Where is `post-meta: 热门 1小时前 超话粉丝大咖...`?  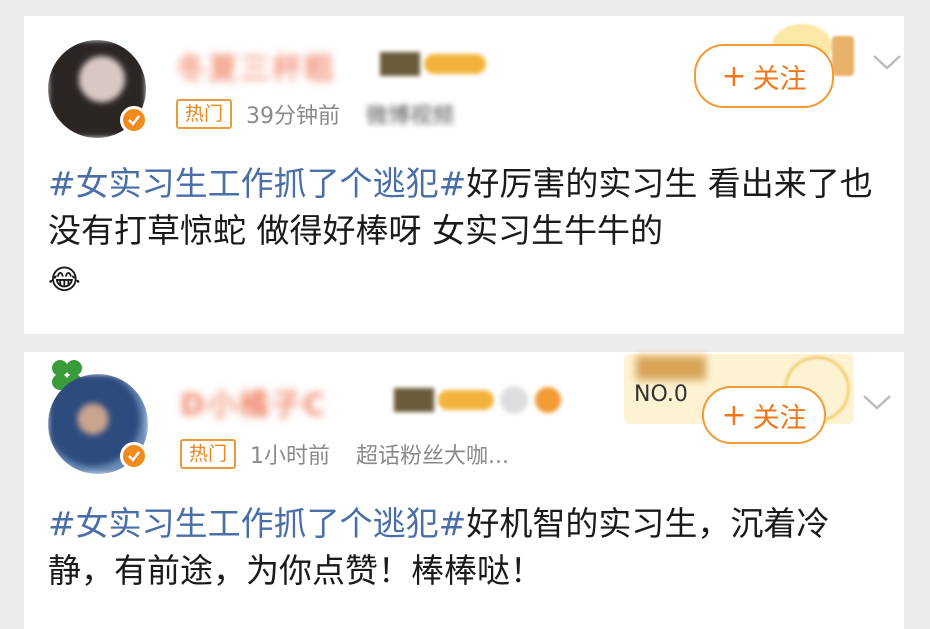 post-meta: 热门 1小时前 超话粉丝大咖... is located at coordinates (344, 454).